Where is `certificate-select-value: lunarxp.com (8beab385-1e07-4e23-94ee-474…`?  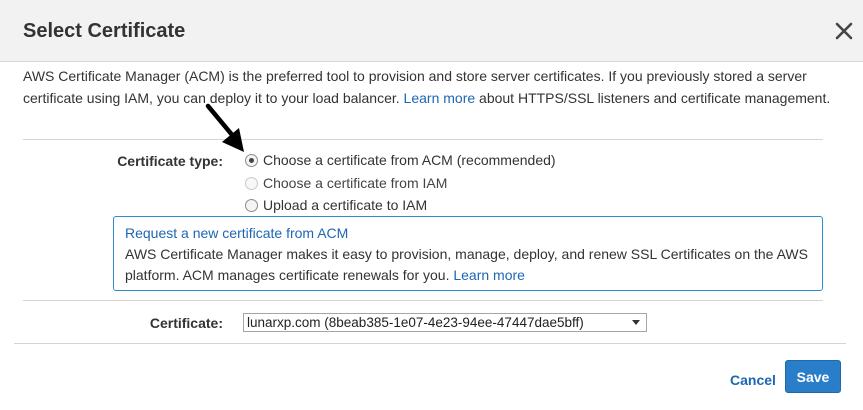
certificate-select-value: lunarxp.com (8beab385-1e07-4e23-94ee-474… is located at coordinates (415, 322).